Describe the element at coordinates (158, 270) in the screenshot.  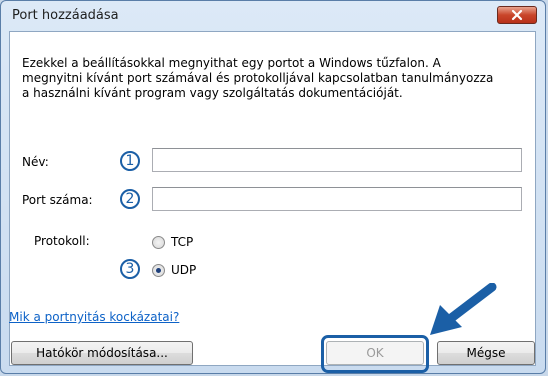
I see `radio-udp-circle` at that location.